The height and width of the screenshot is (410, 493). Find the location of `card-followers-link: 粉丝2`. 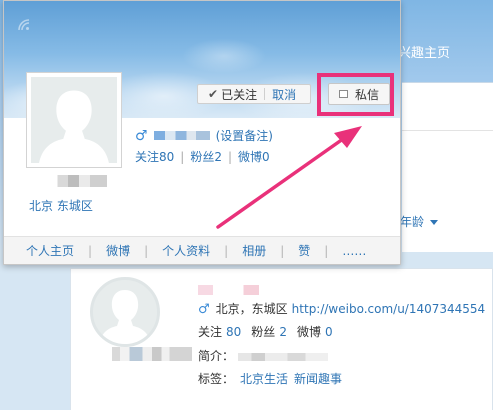

card-followers-link: 粉丝2 is located at coordinates (206, 157).